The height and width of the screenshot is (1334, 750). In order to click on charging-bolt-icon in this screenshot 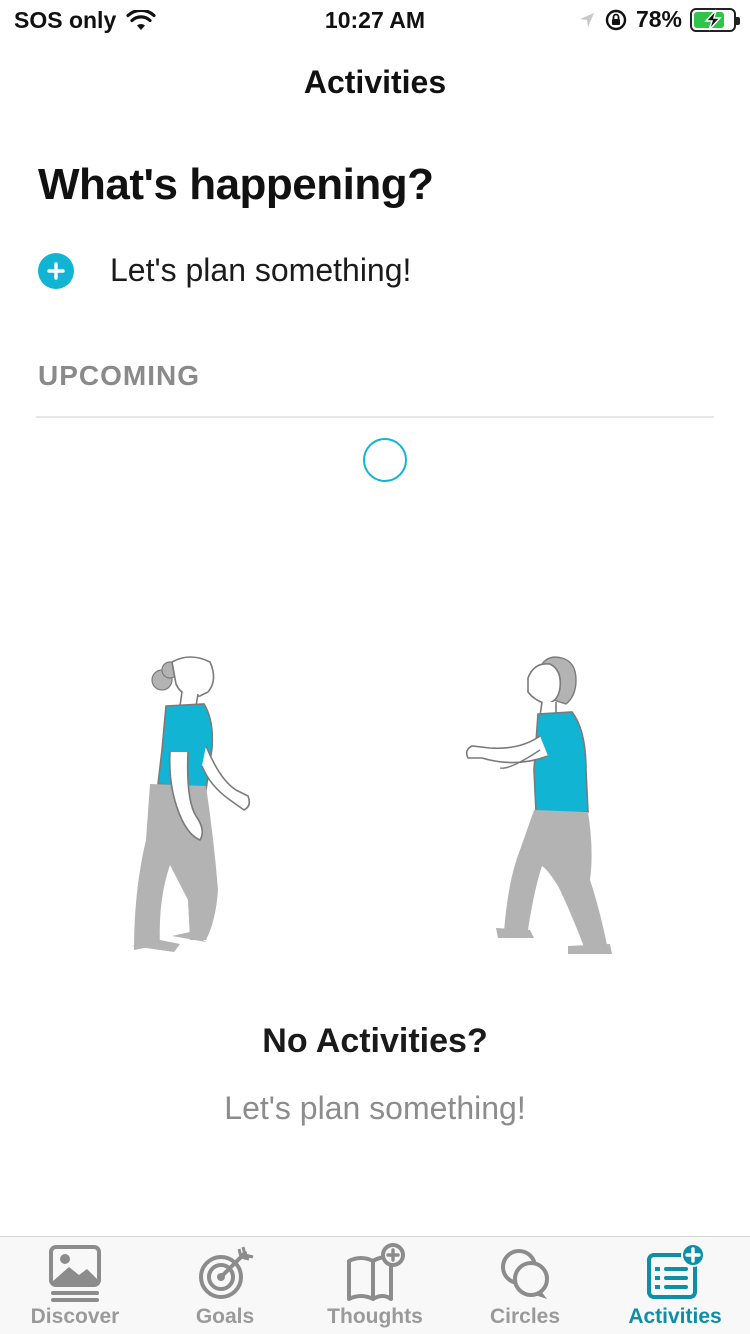, I will do `click(713, 19)`.